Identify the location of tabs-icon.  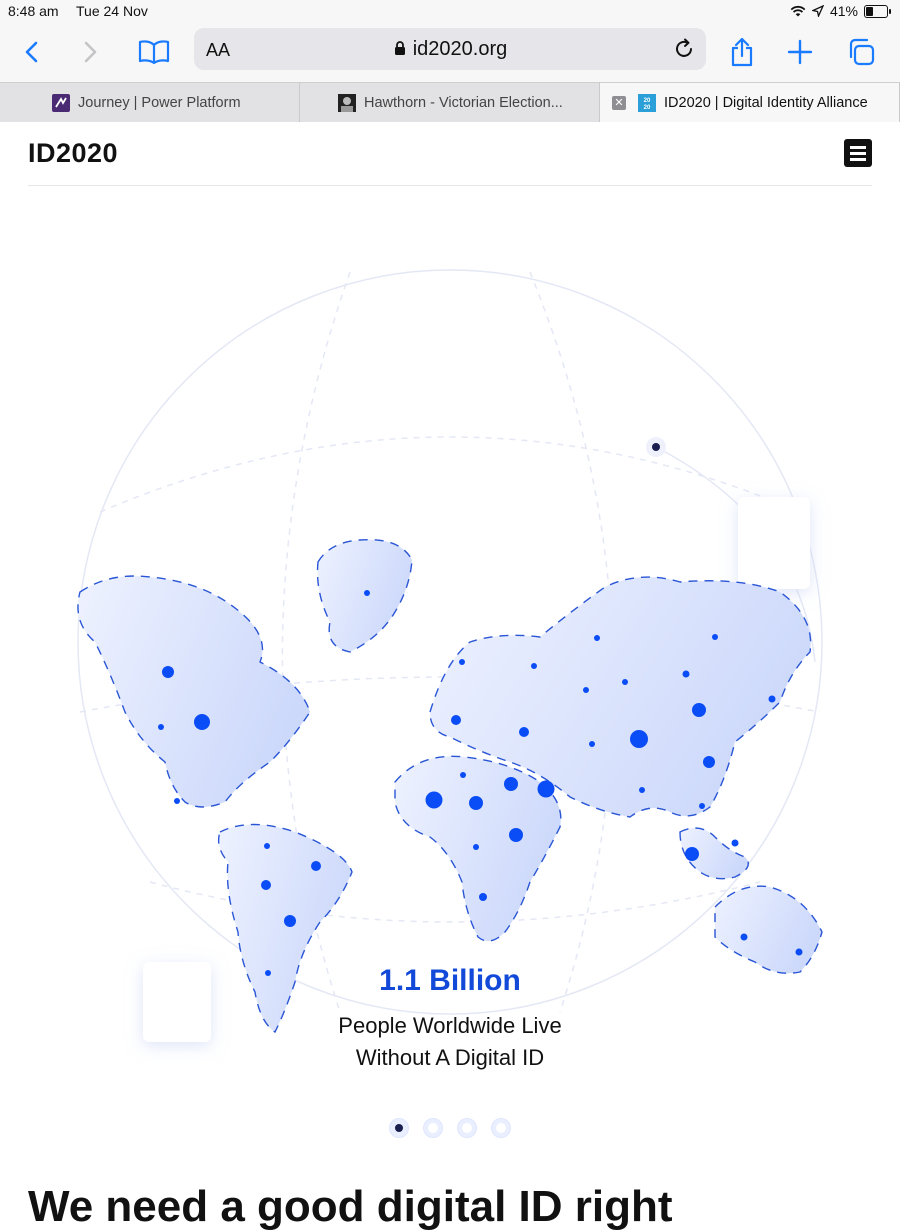
(862, 52).